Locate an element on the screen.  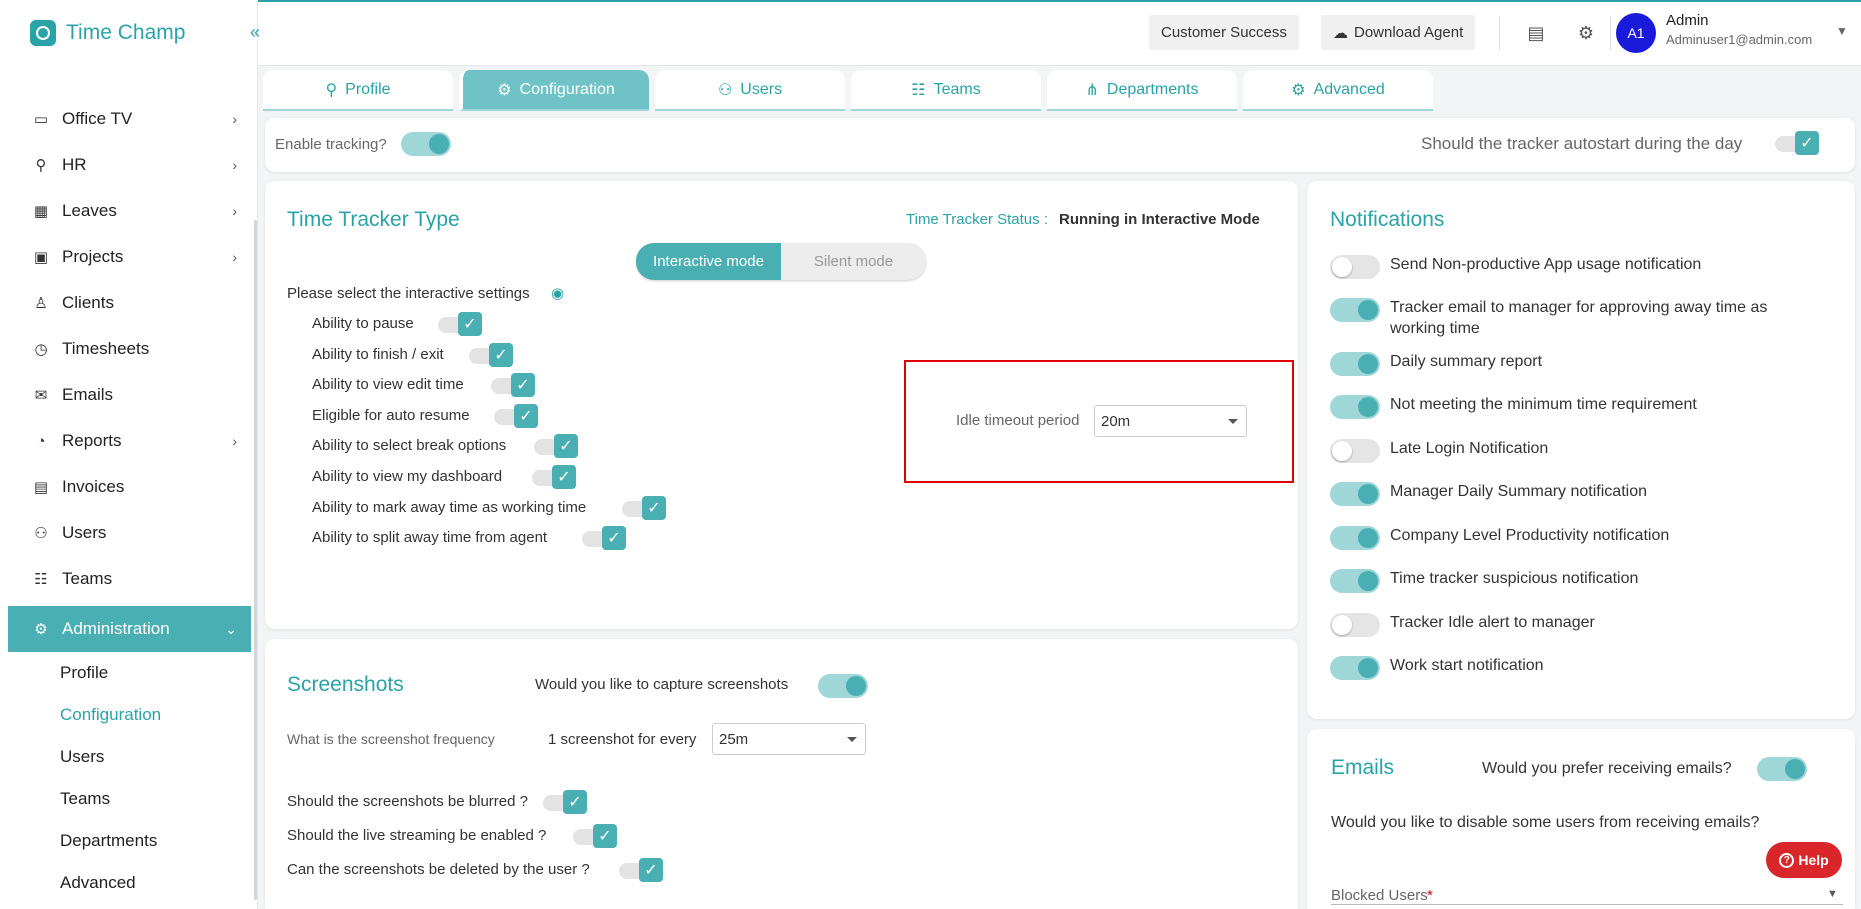
live-streaming-checkbox is located at coordinates (595, 836).